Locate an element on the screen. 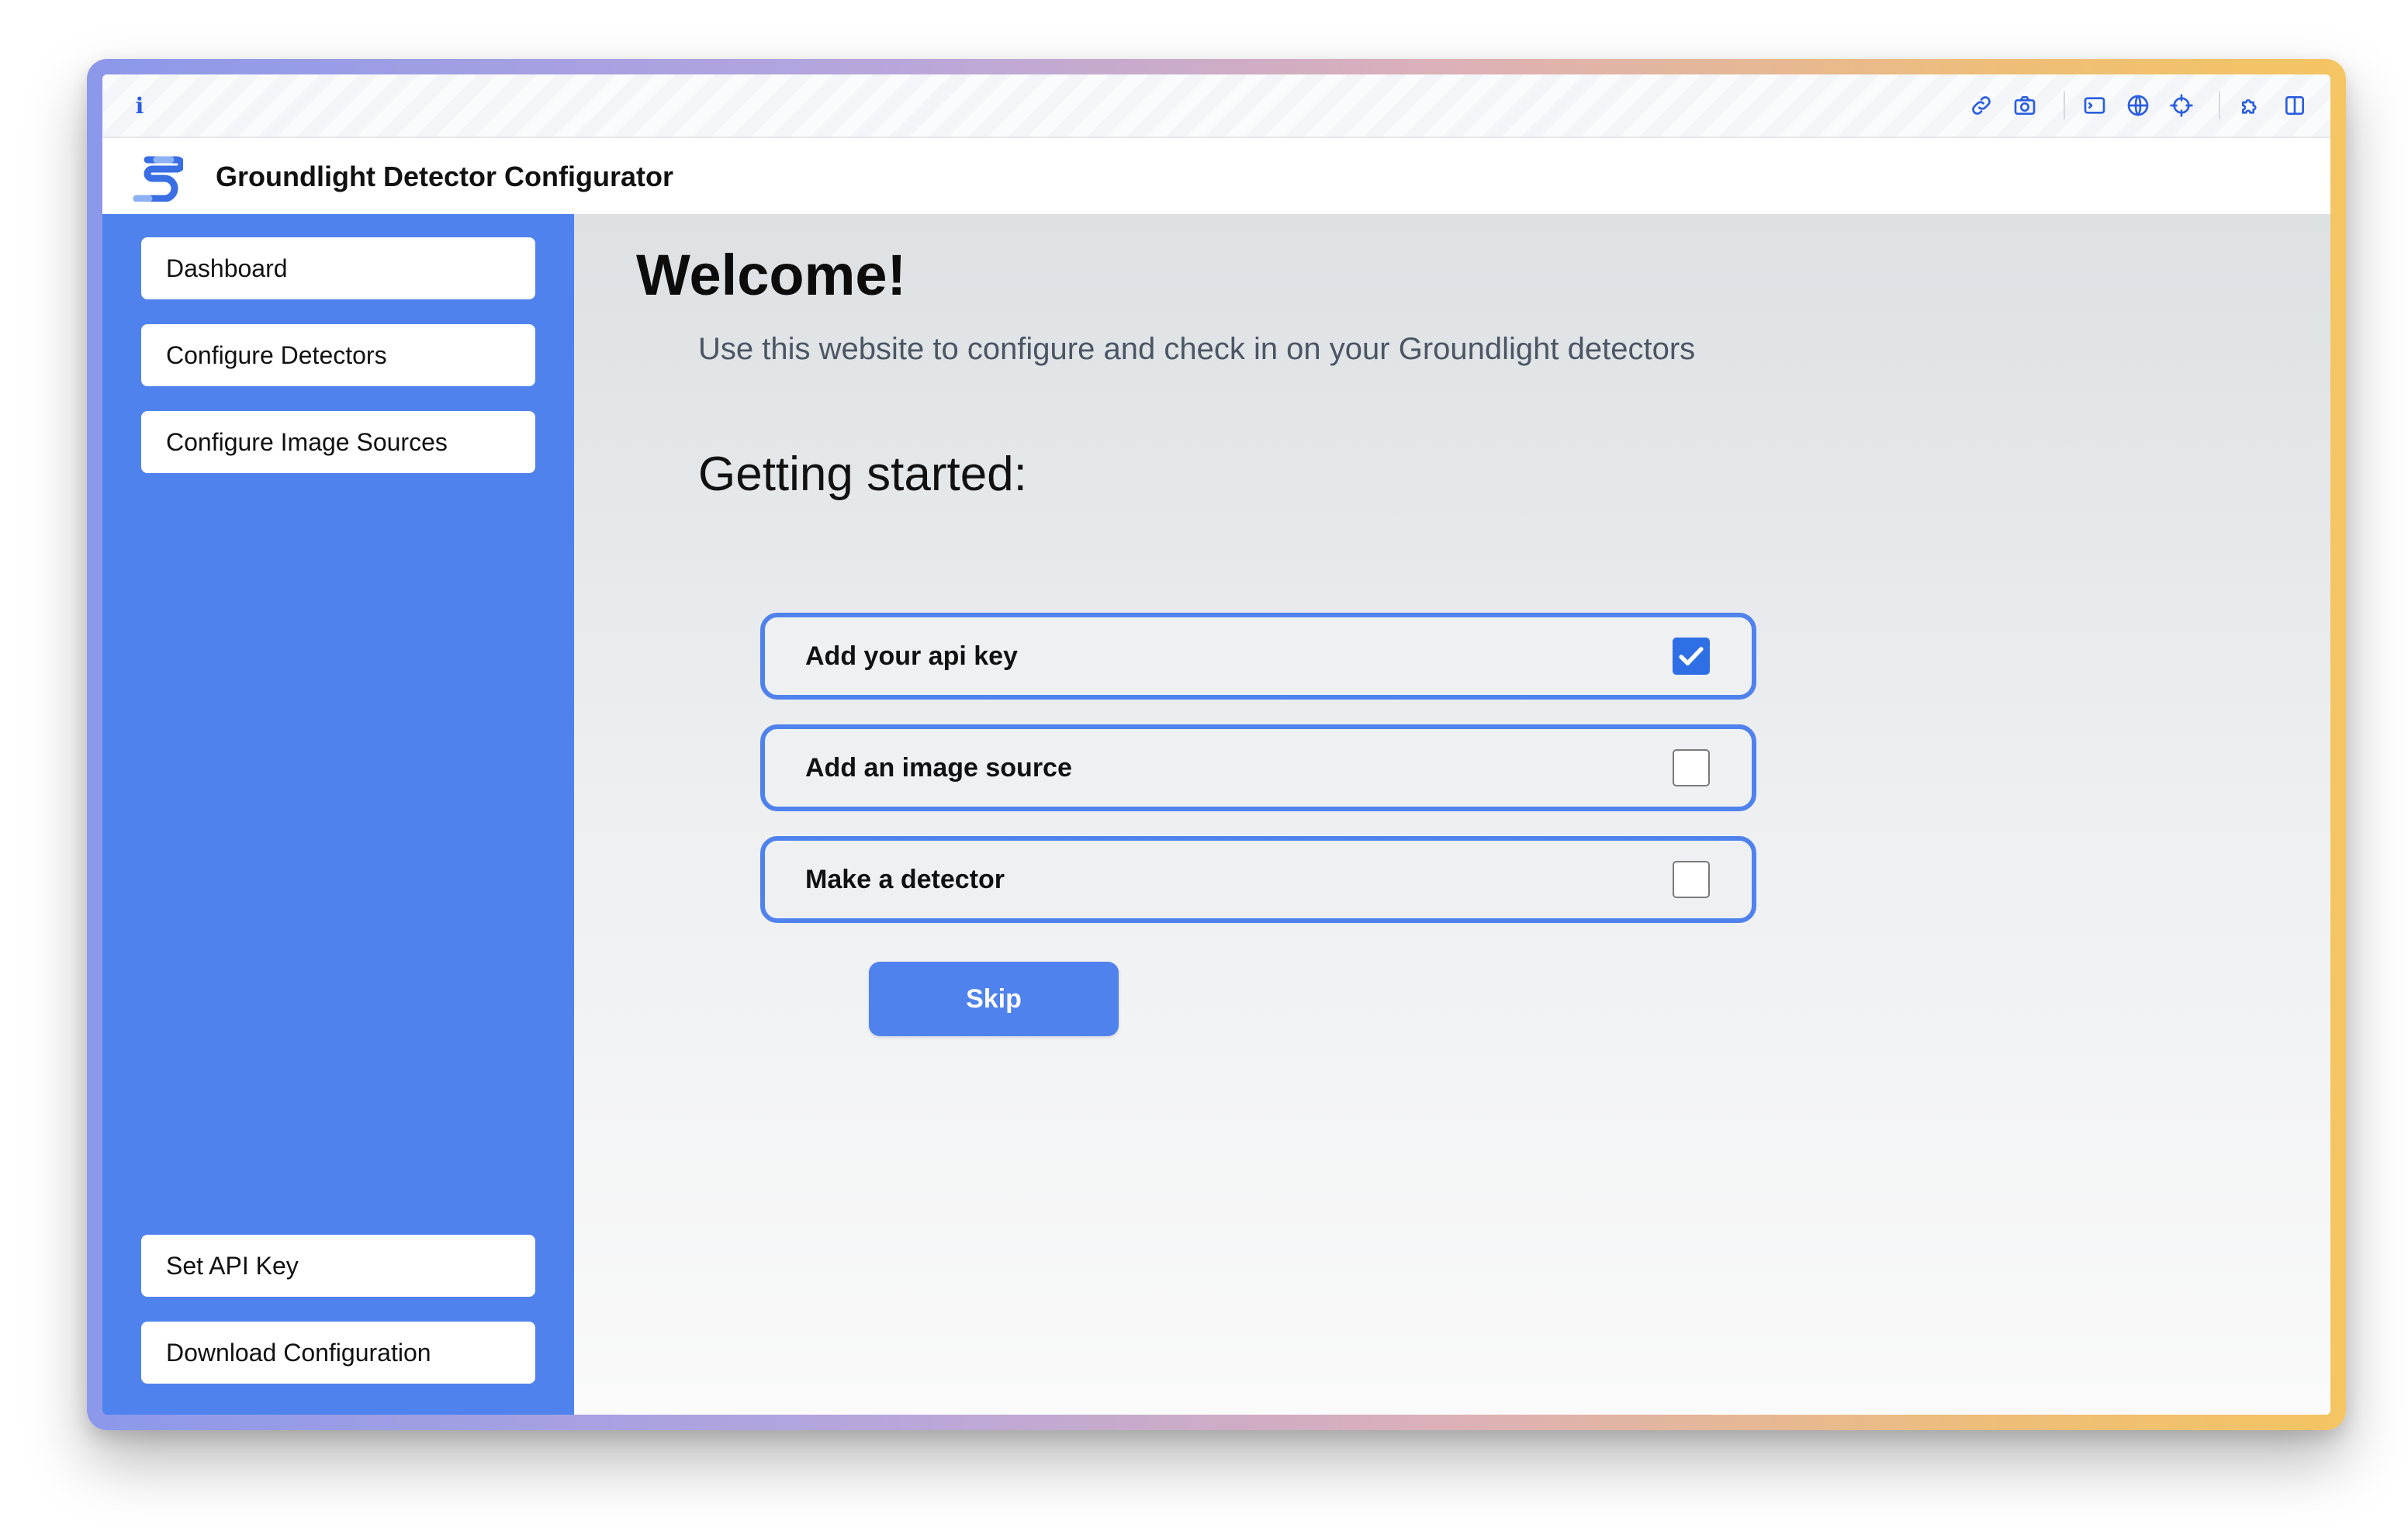 This screenshot has width=2408, height=1531. sidebar-item-configure-detectors: Configure Detectors is located at coordinates (338, 355).